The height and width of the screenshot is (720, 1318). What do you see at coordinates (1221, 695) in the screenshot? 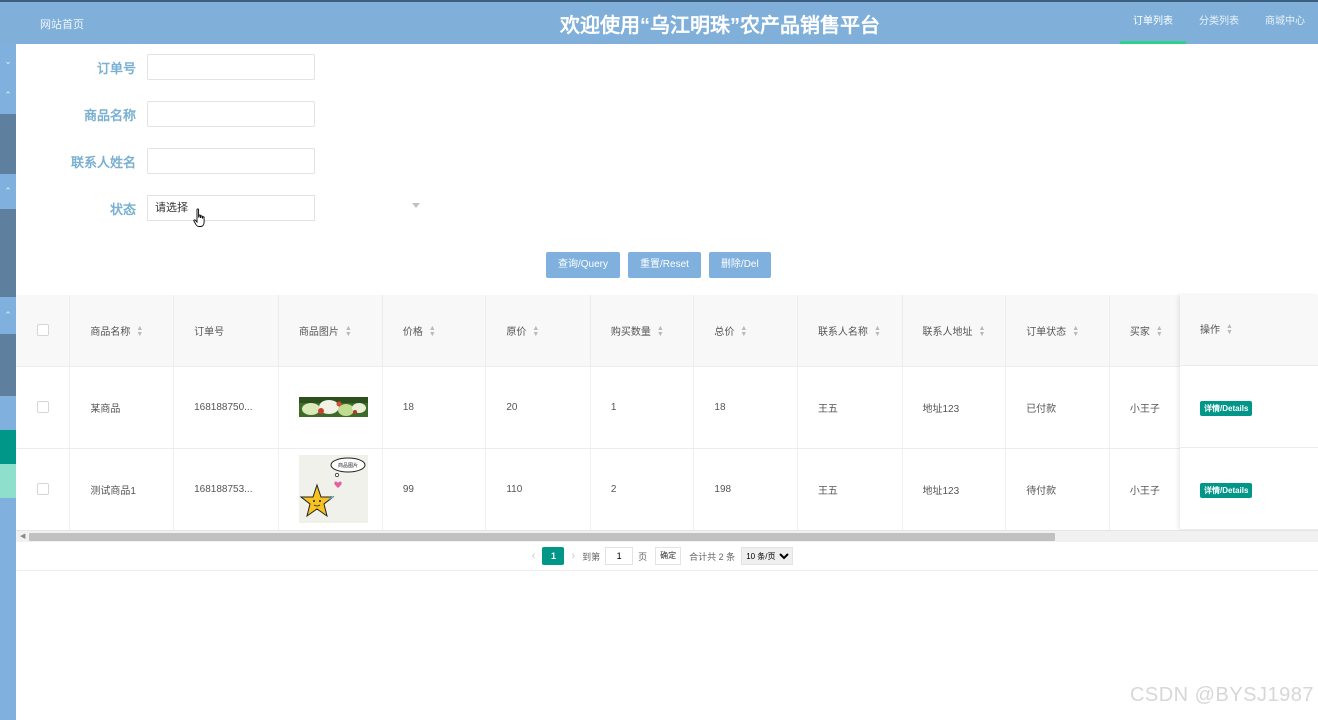
I see `watermark: CSDN @BYSJ1987` at bounding box center [1221, 695].